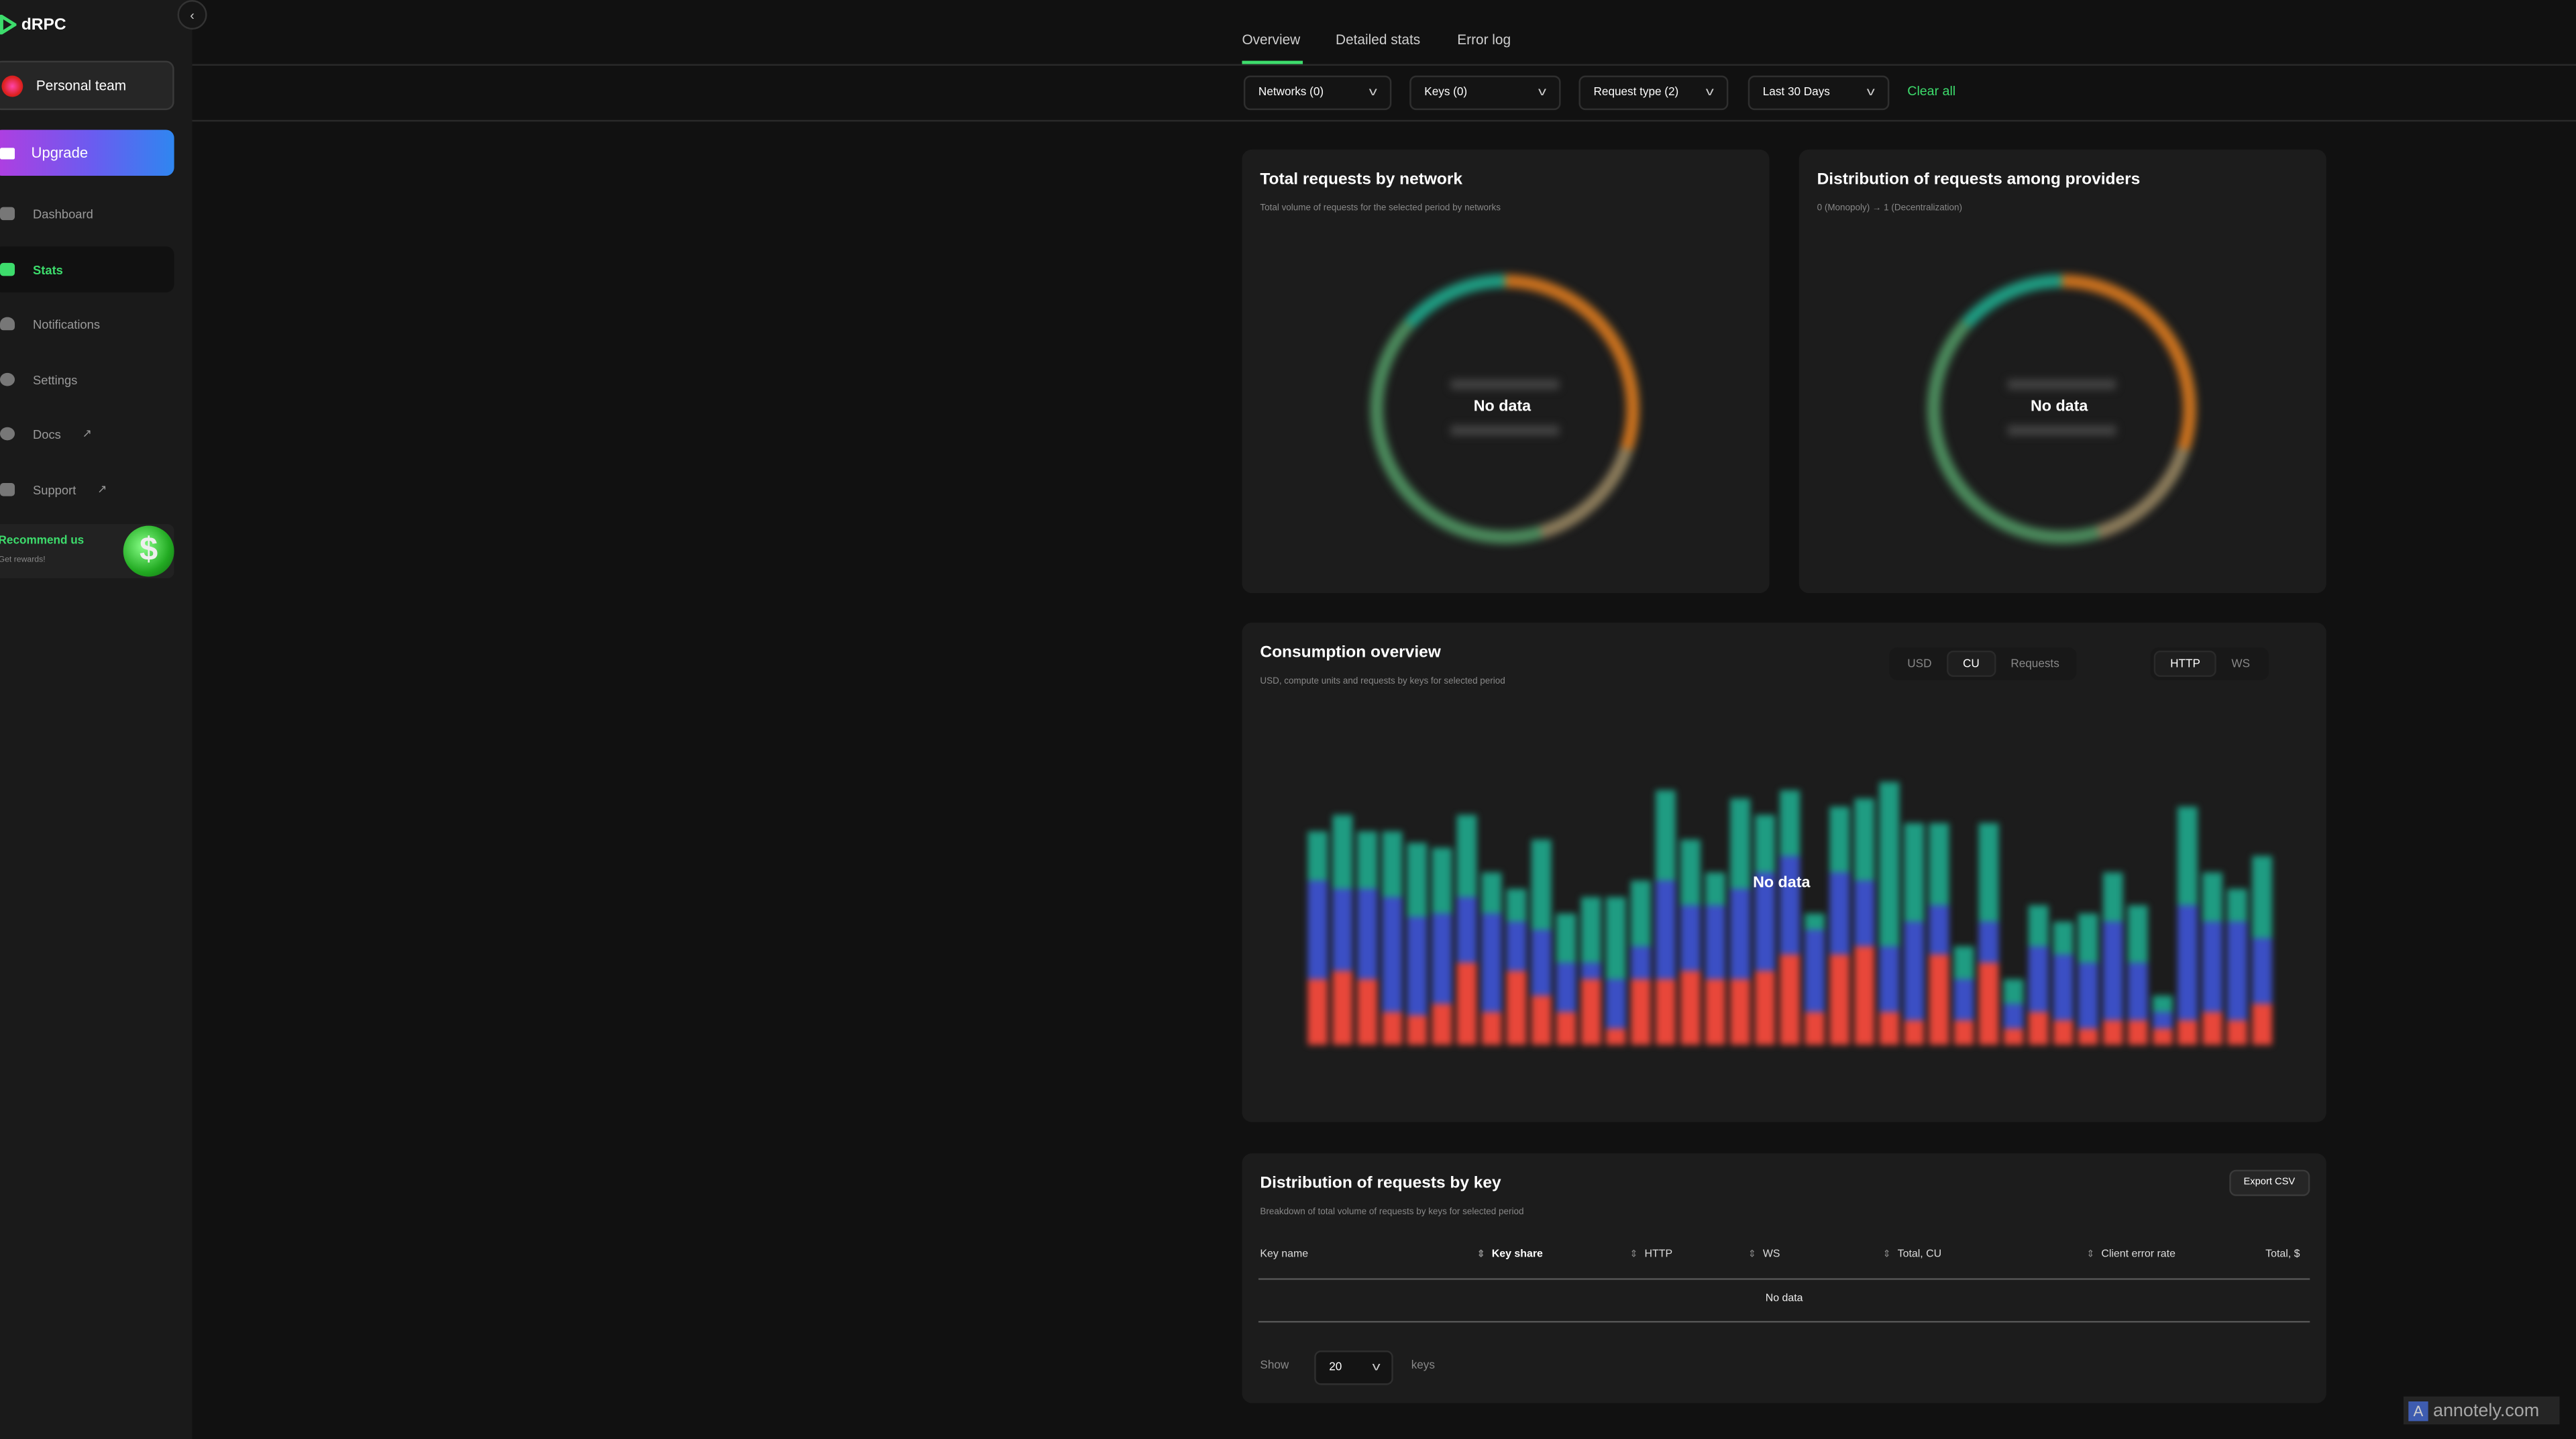 The image size is (2576, 1439). What do you see at coordinates (87, 269) in the screenshot?
I see `sidebar-item-stats: Stats` at bounding box center [87, 269].